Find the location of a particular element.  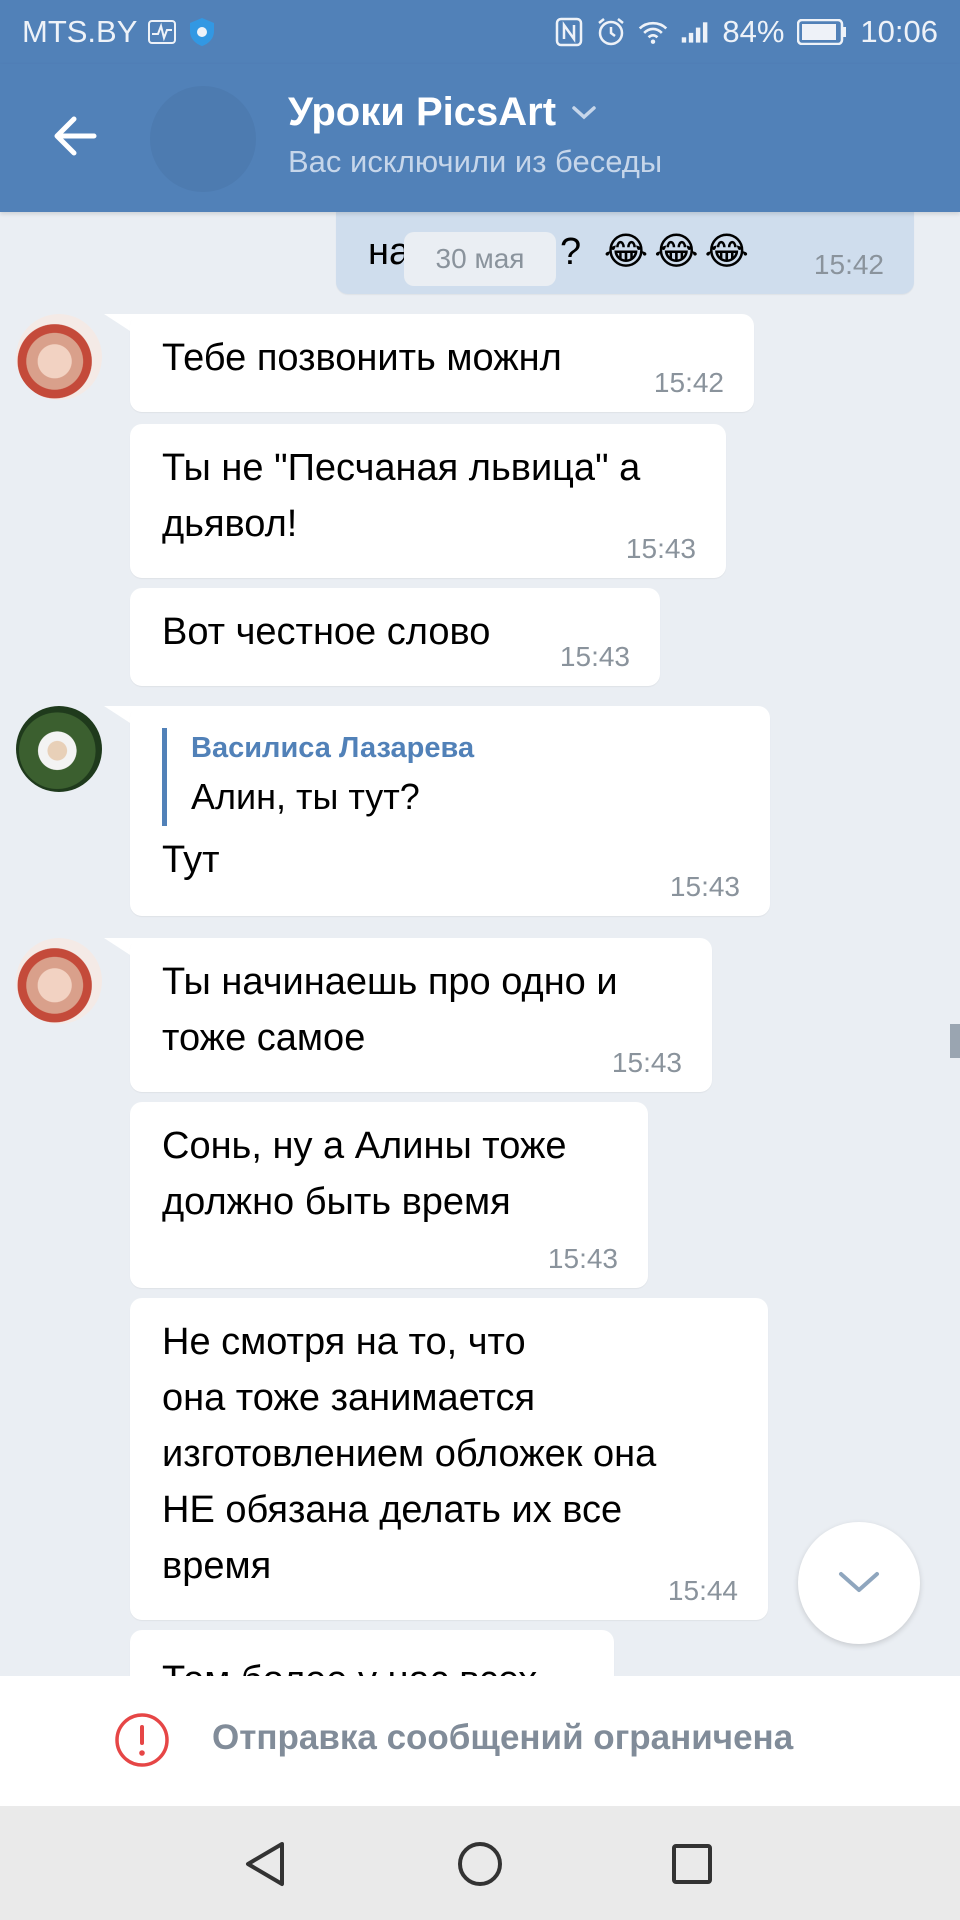

date-chip: 30 мая is located at coordinates (480, 259).